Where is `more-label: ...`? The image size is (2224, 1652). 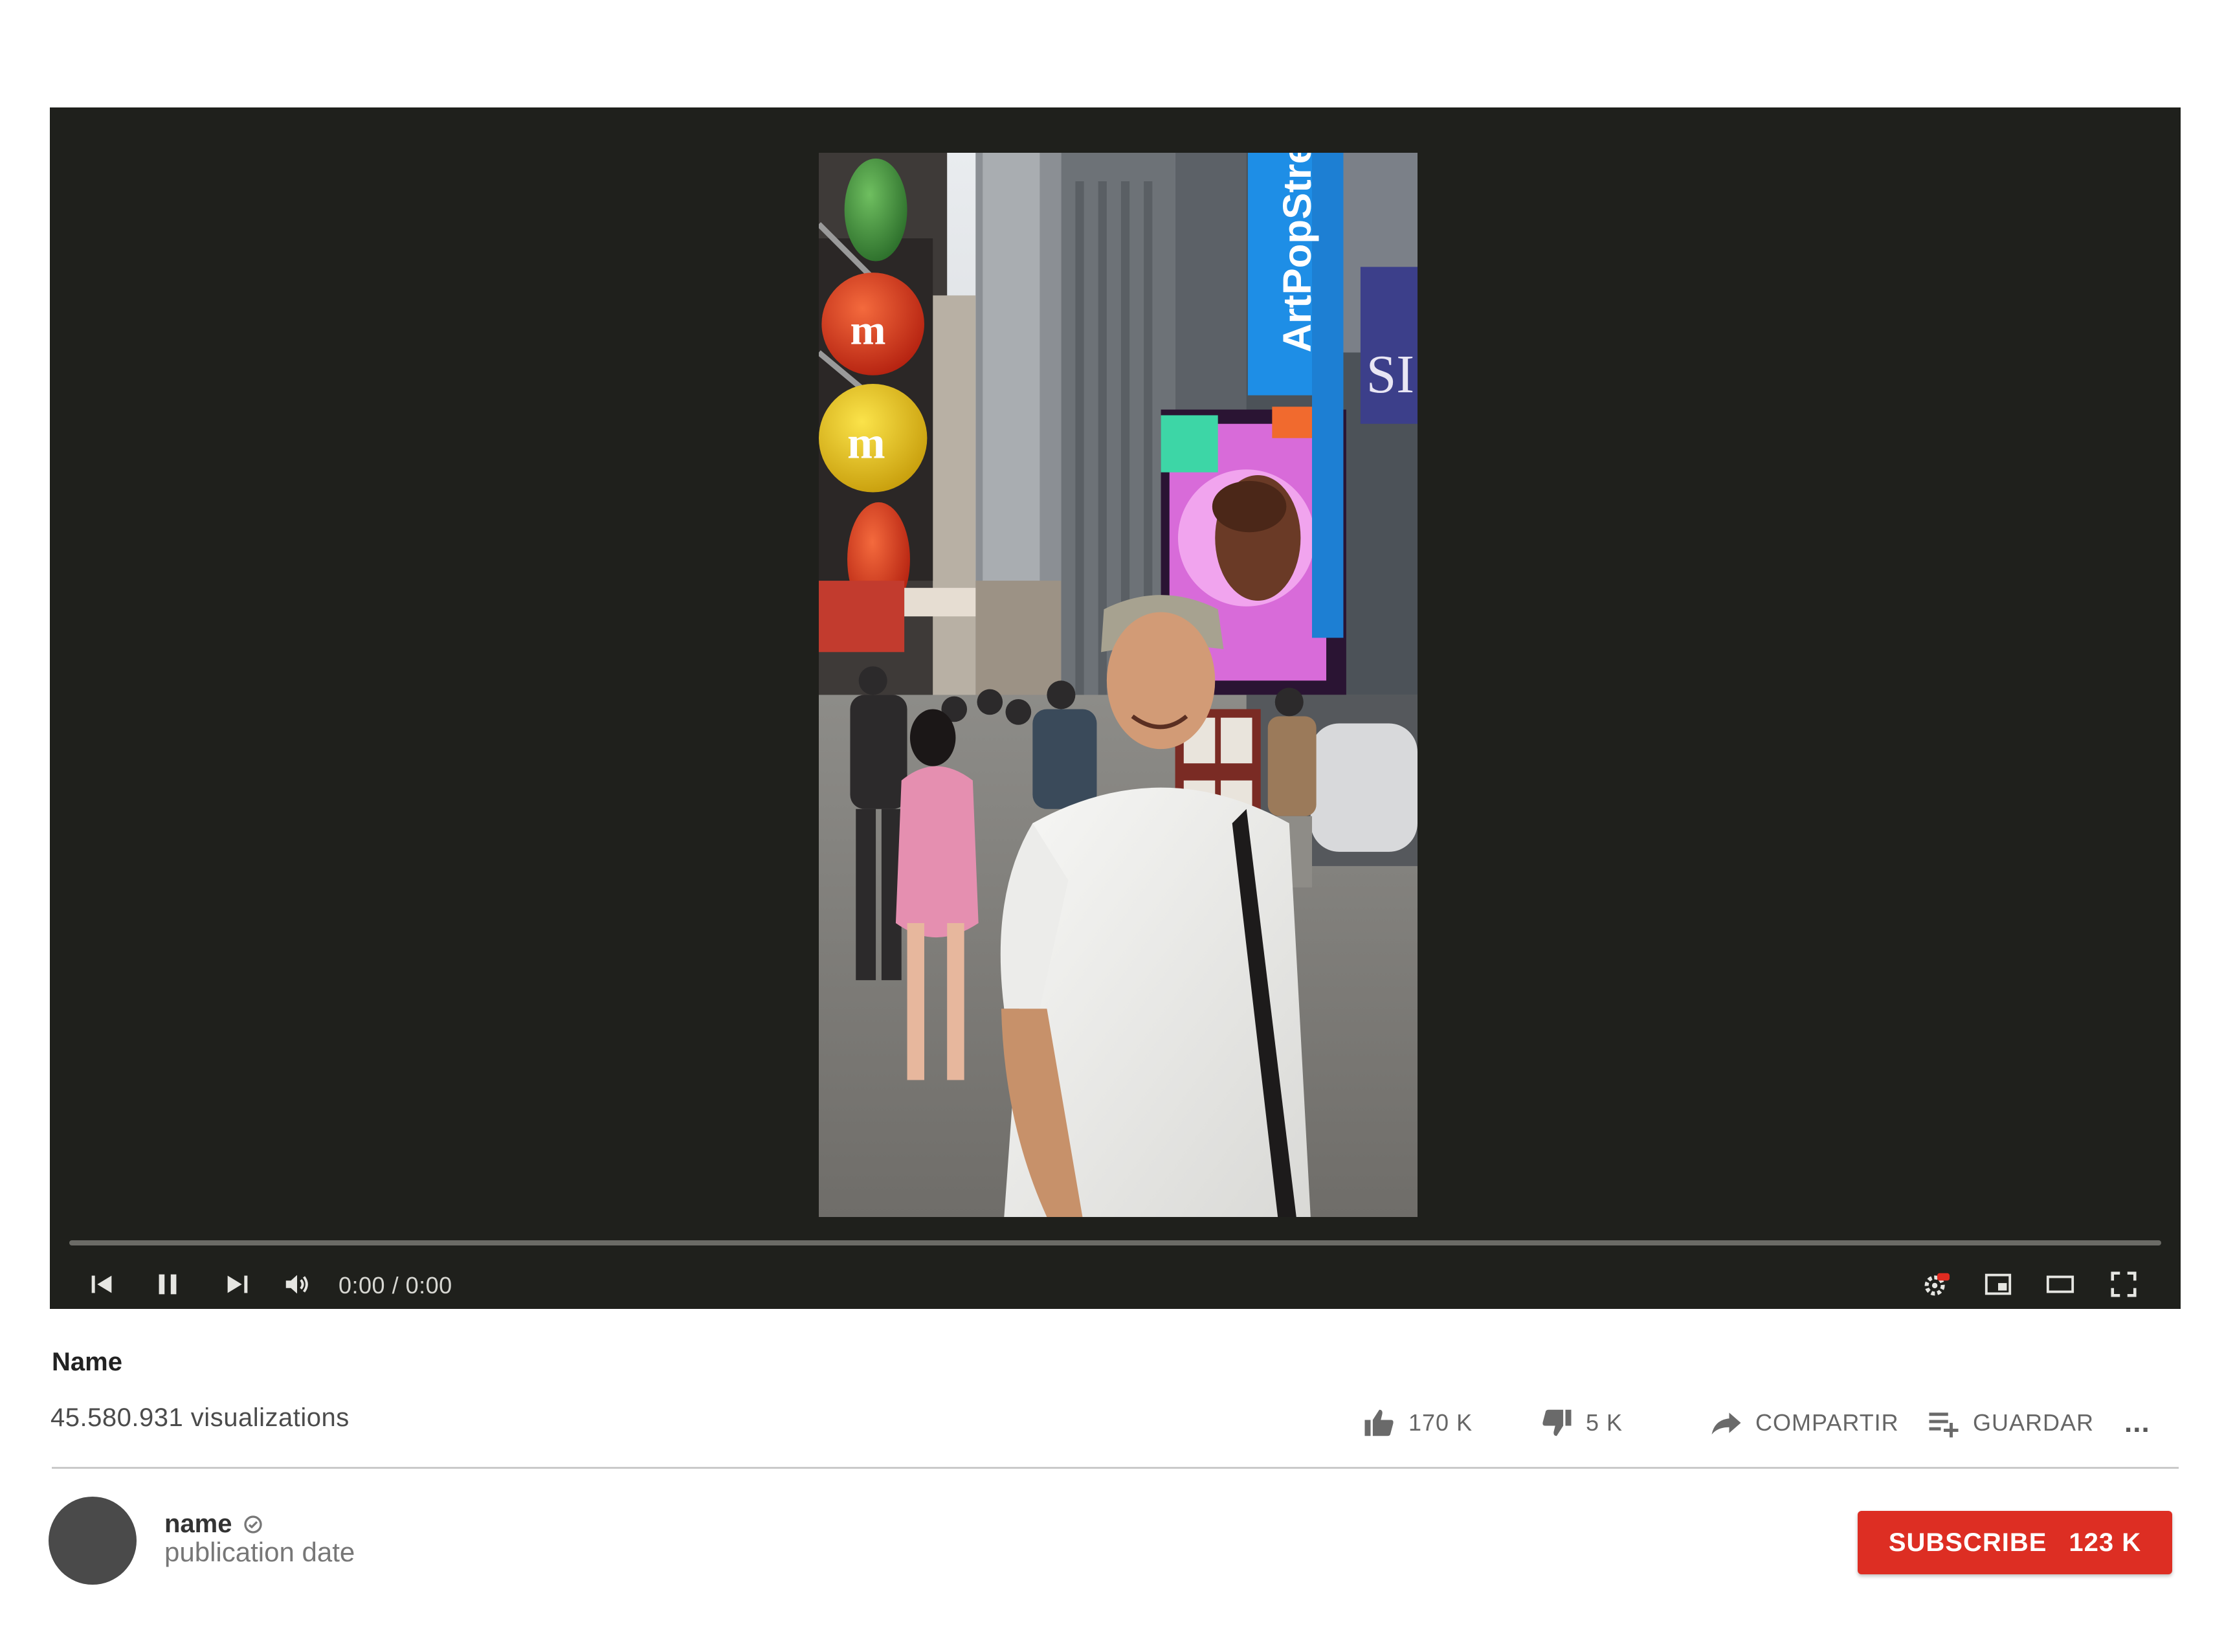
more-label: ... is located at coordinates (2137, 1422).